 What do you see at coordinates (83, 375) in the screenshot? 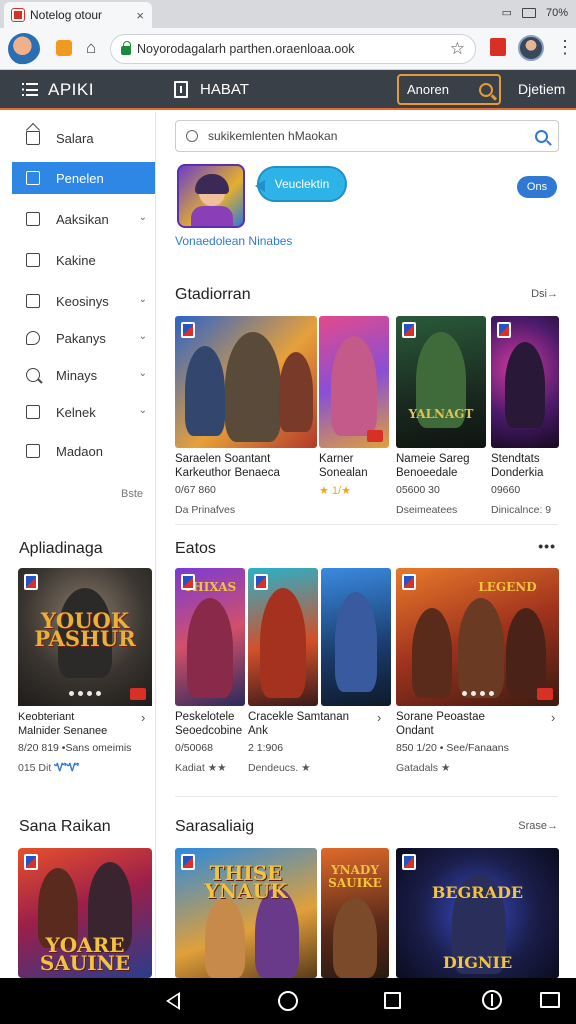
I see `sidebar-item-7: Minays ⌄` at bounding box center [83, 375].